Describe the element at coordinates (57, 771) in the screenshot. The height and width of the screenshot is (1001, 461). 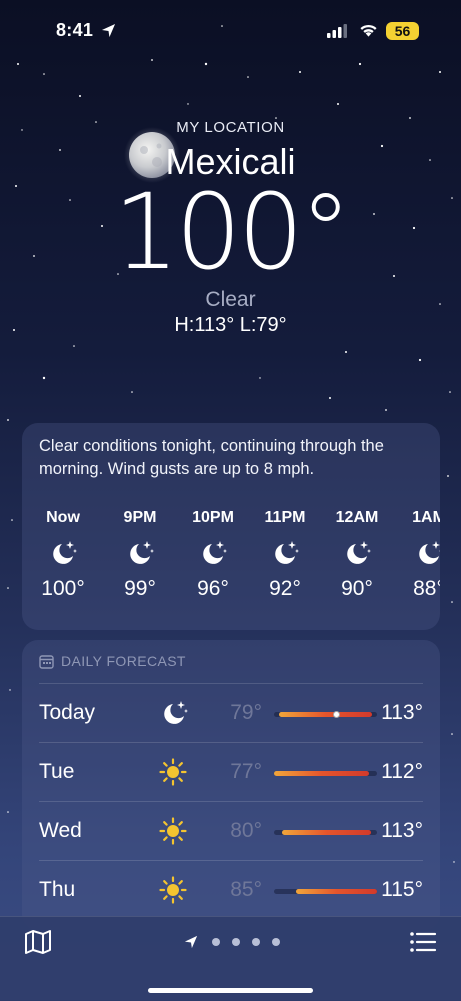
I see `day-name: Tue` at that location.